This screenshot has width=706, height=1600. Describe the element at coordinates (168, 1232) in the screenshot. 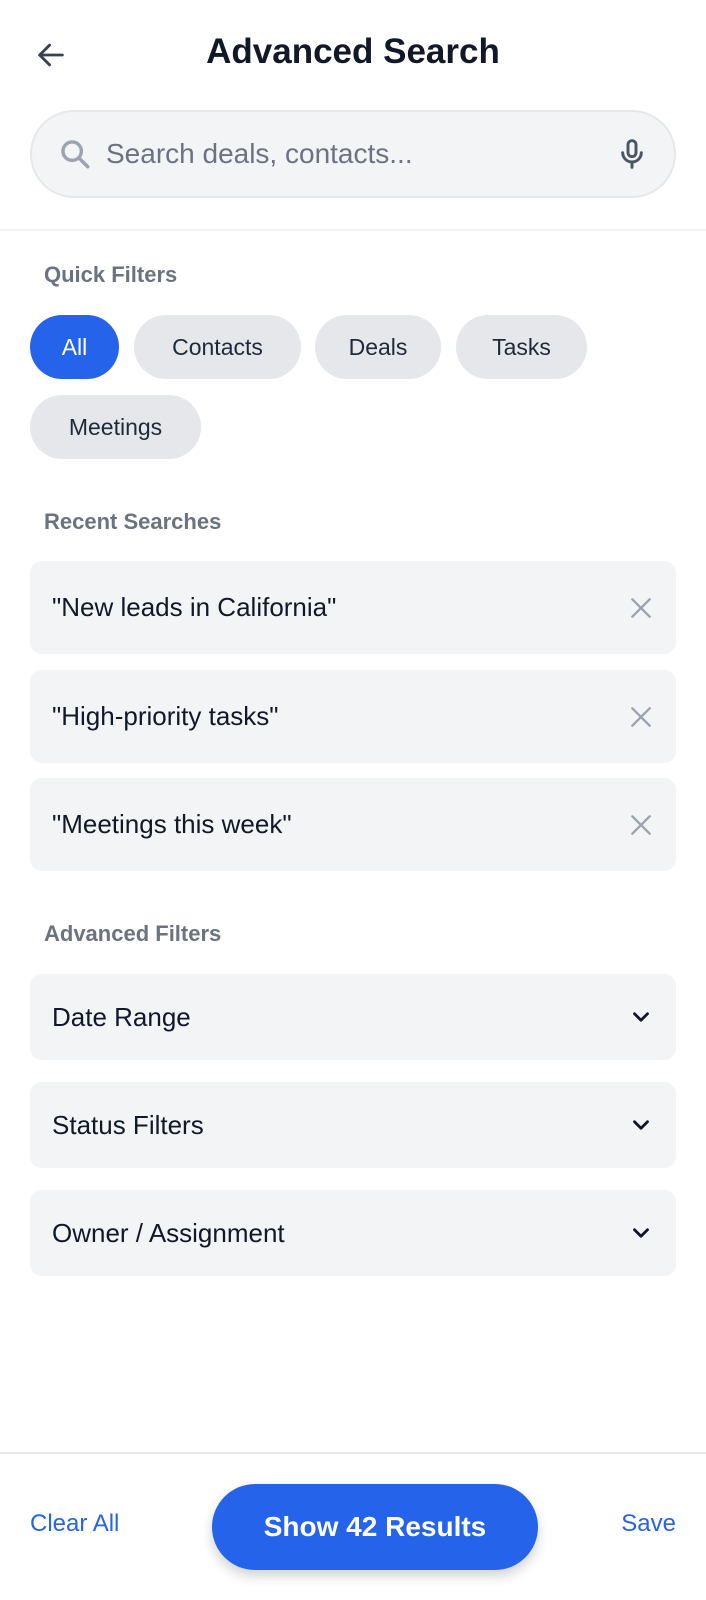

I see `accordion-label: Owner / Assignment` at that location.